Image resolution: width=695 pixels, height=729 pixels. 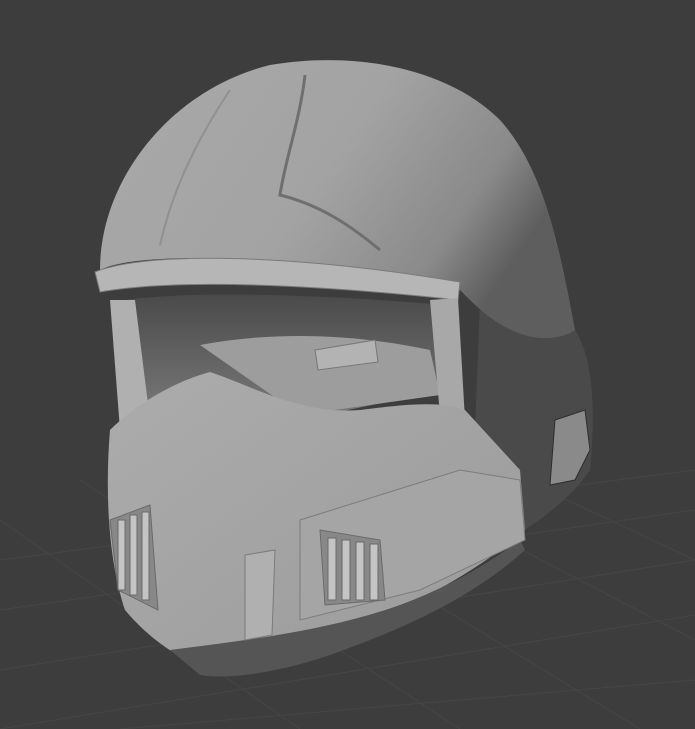 I want to click on mask-center-panel, so click(x=260, y=595).